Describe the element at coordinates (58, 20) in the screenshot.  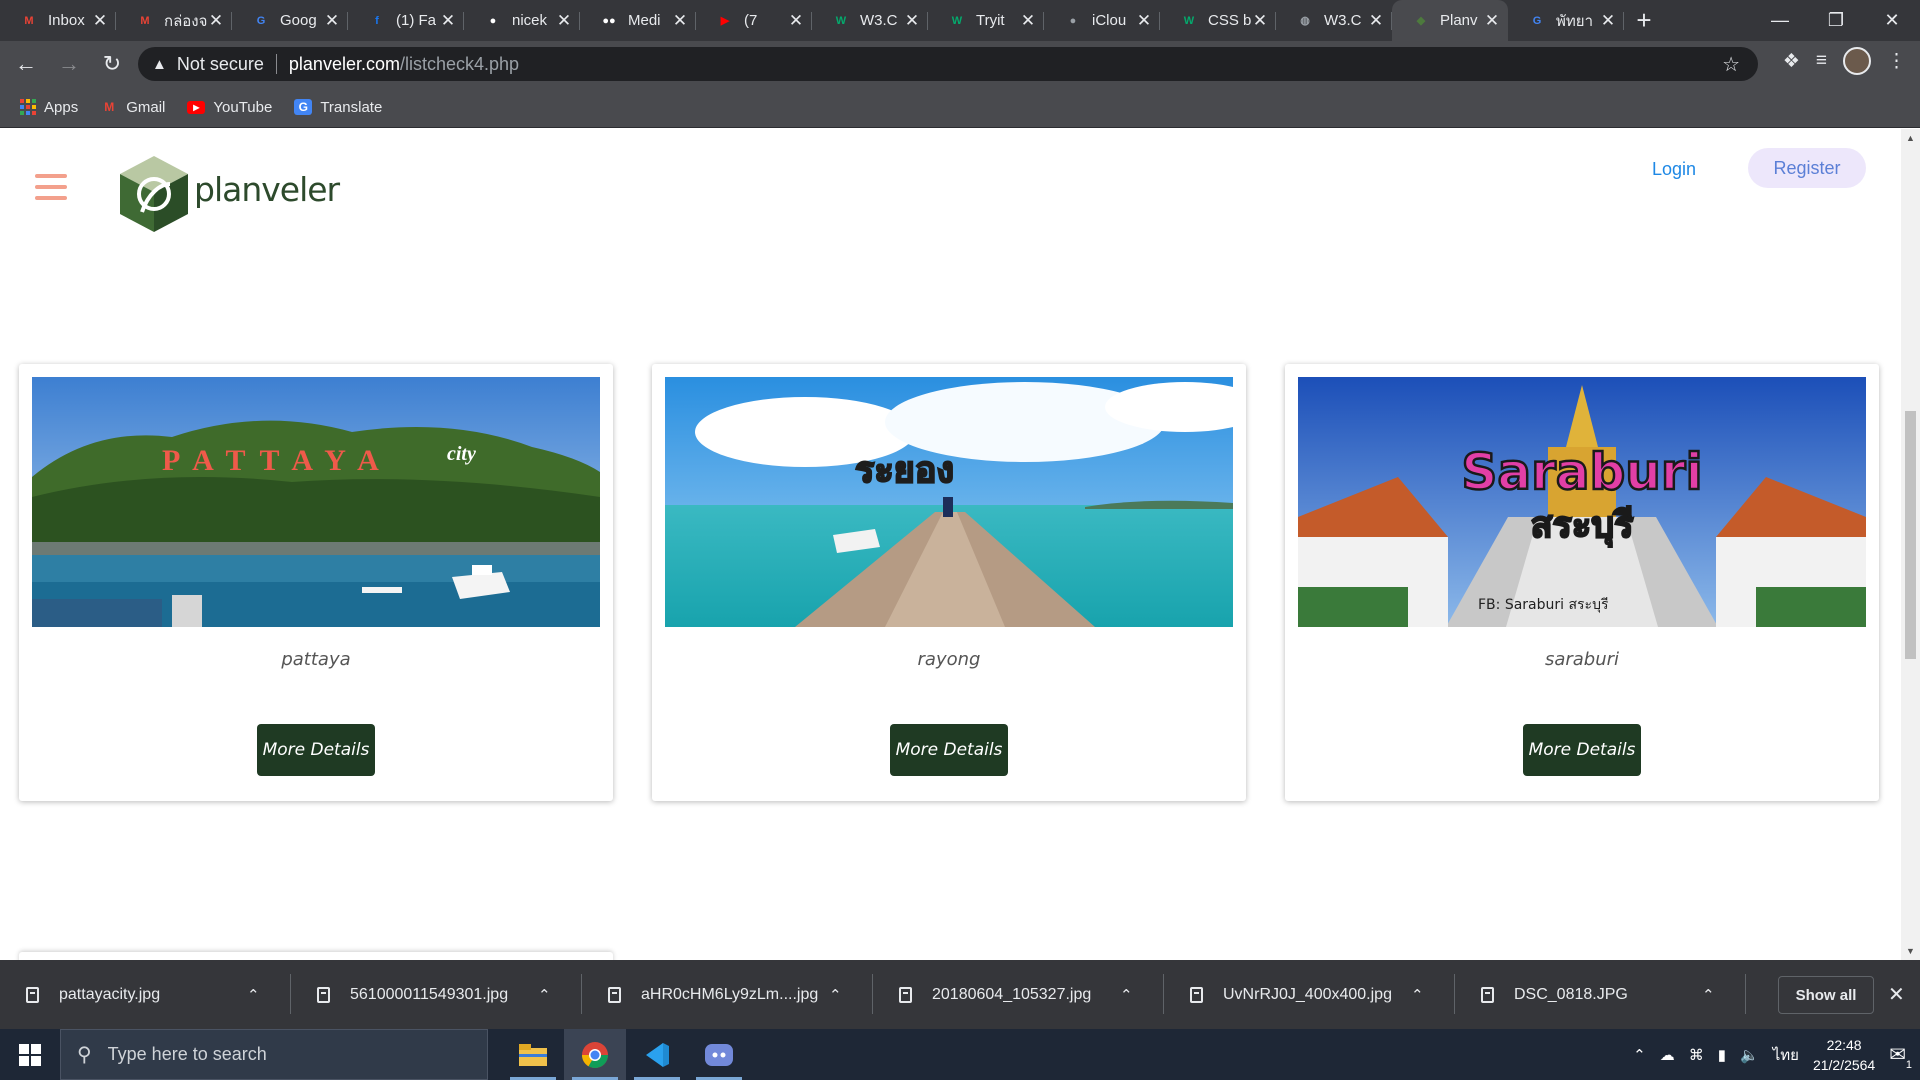
I see `browser-tab: M Inbox ✕` at that location.